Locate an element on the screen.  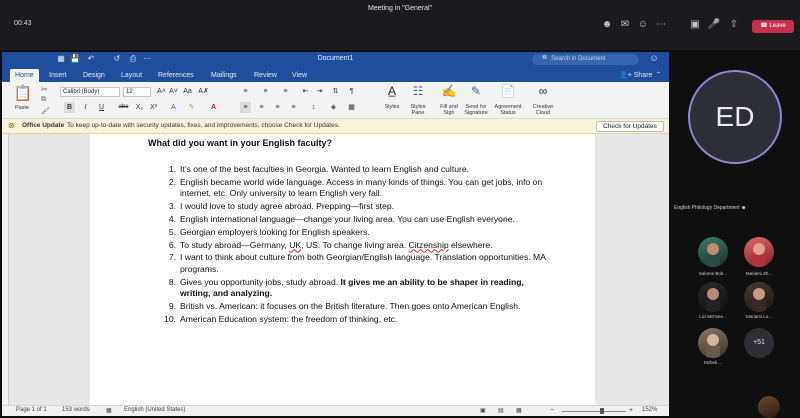
text-effects-icon: A is located at coordinates (173, 107).